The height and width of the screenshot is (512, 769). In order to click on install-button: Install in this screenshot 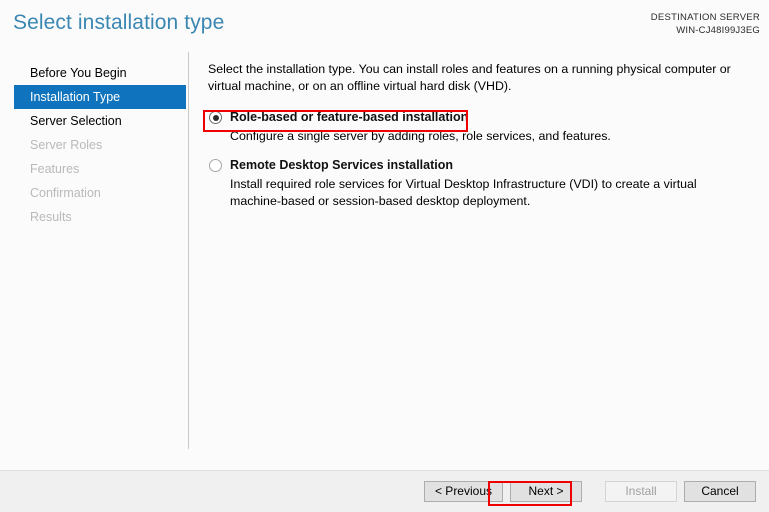, I will do `click(641, 491)`.